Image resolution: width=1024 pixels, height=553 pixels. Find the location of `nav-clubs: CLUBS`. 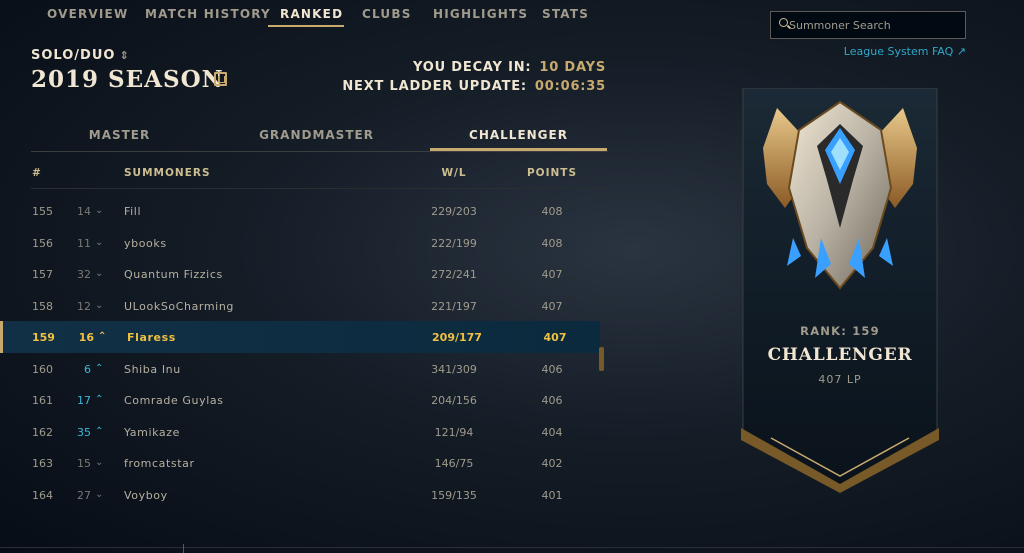

nav-clubs: CLUBS is located at coordinates (387, 14).